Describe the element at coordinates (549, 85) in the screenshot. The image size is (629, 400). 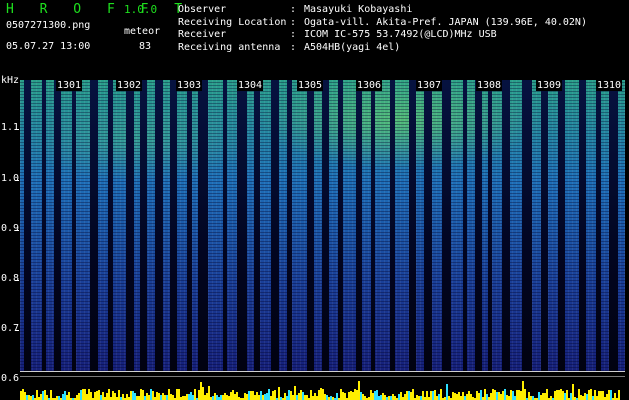
I see `time-label: 1309` at that location.